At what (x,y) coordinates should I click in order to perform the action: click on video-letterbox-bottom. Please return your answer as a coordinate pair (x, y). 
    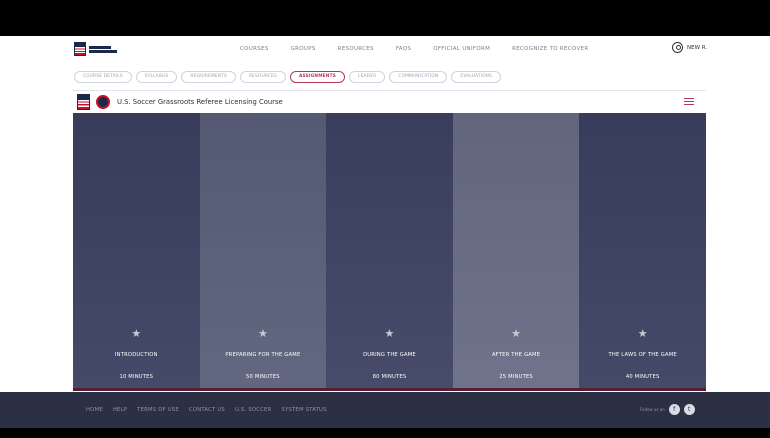
    Looking at the image, I should click on (385, 433).